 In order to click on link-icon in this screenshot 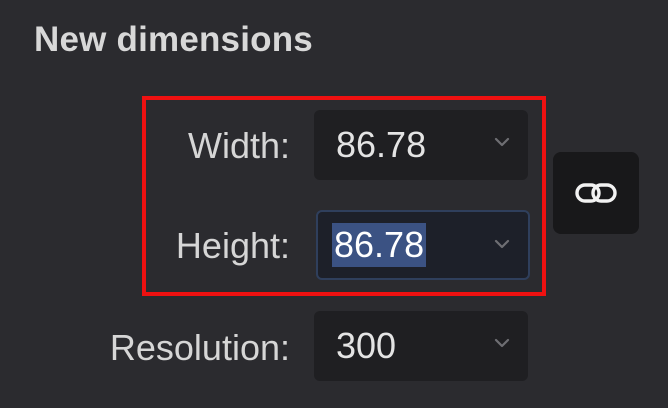, I will do `click(596, 193)`.